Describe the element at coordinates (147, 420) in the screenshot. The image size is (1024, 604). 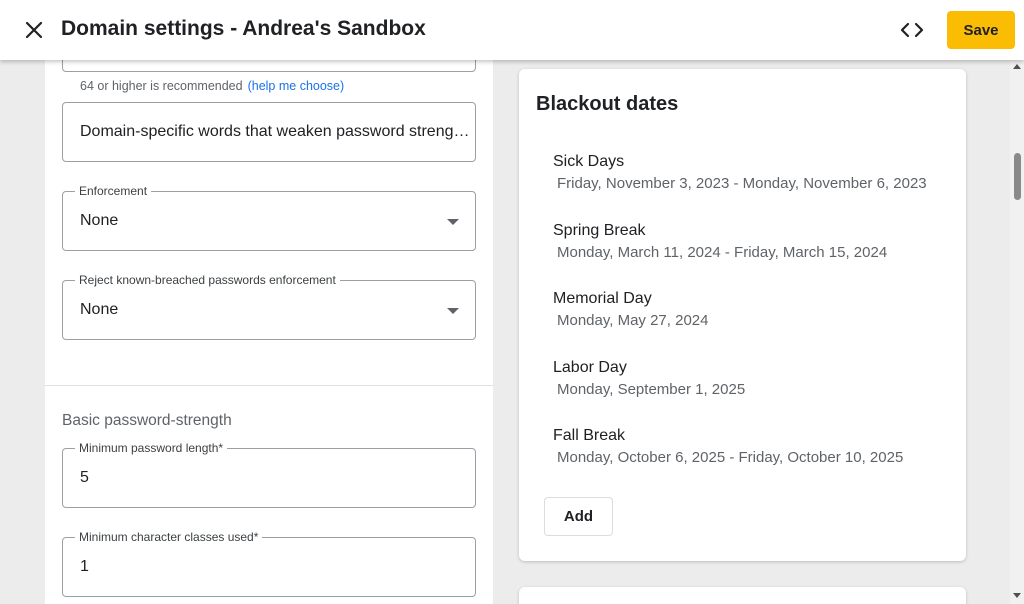
I see `basic-password-strength-heading: Basic password-strength` at that location.